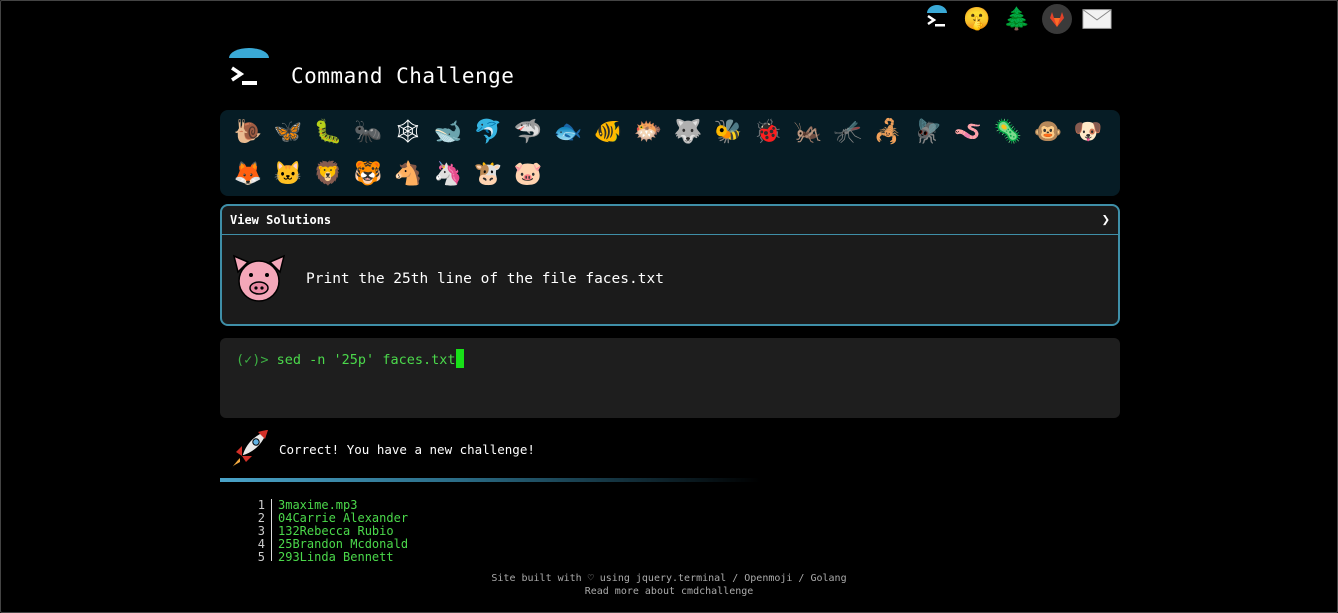 This screenshot has width=1338, height=613. What do you see at coordinates (490, 480) in the screenshot?
I see `progress-divider` at bounding box center [490, 480].